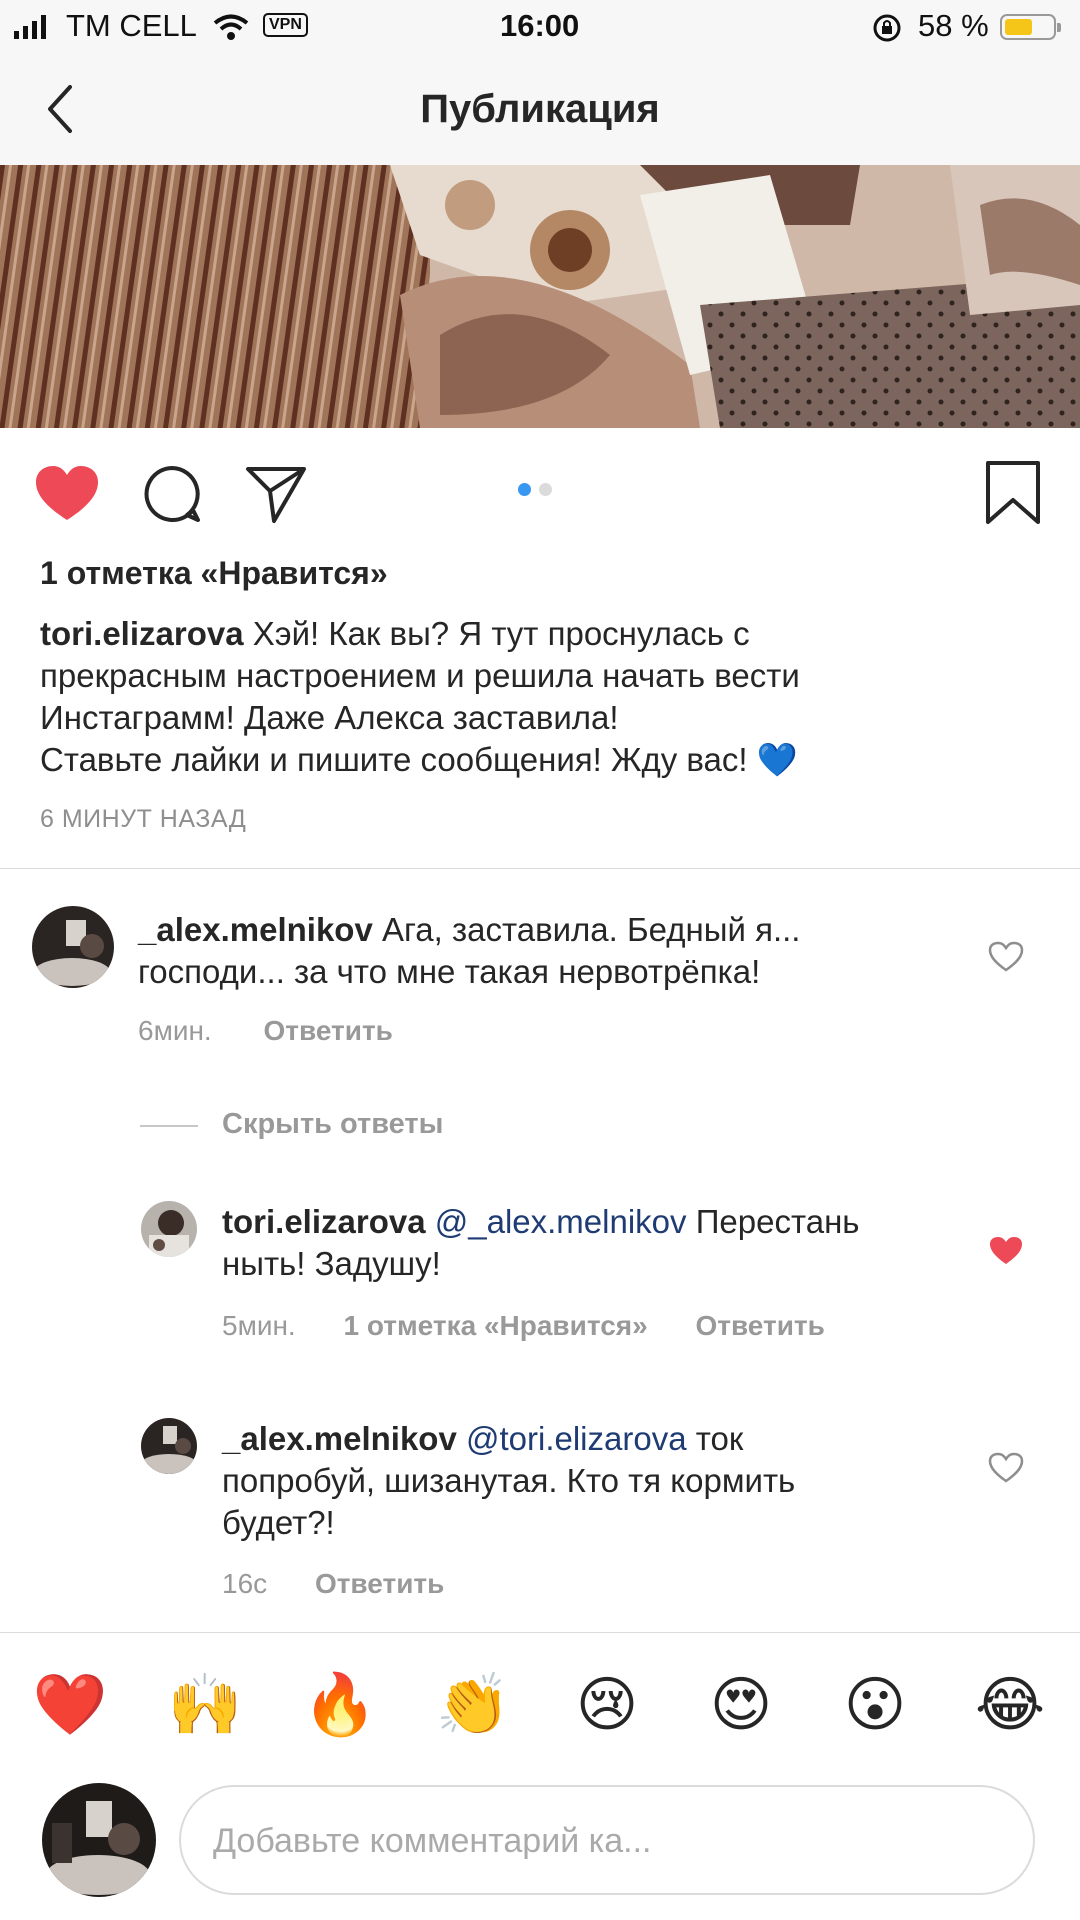 The width and height of the screenshot is (1080, 1920). Describe the element at coordinates (340, 1705) in the screenshot. I see `emoji-fire: 🔥` at that location.